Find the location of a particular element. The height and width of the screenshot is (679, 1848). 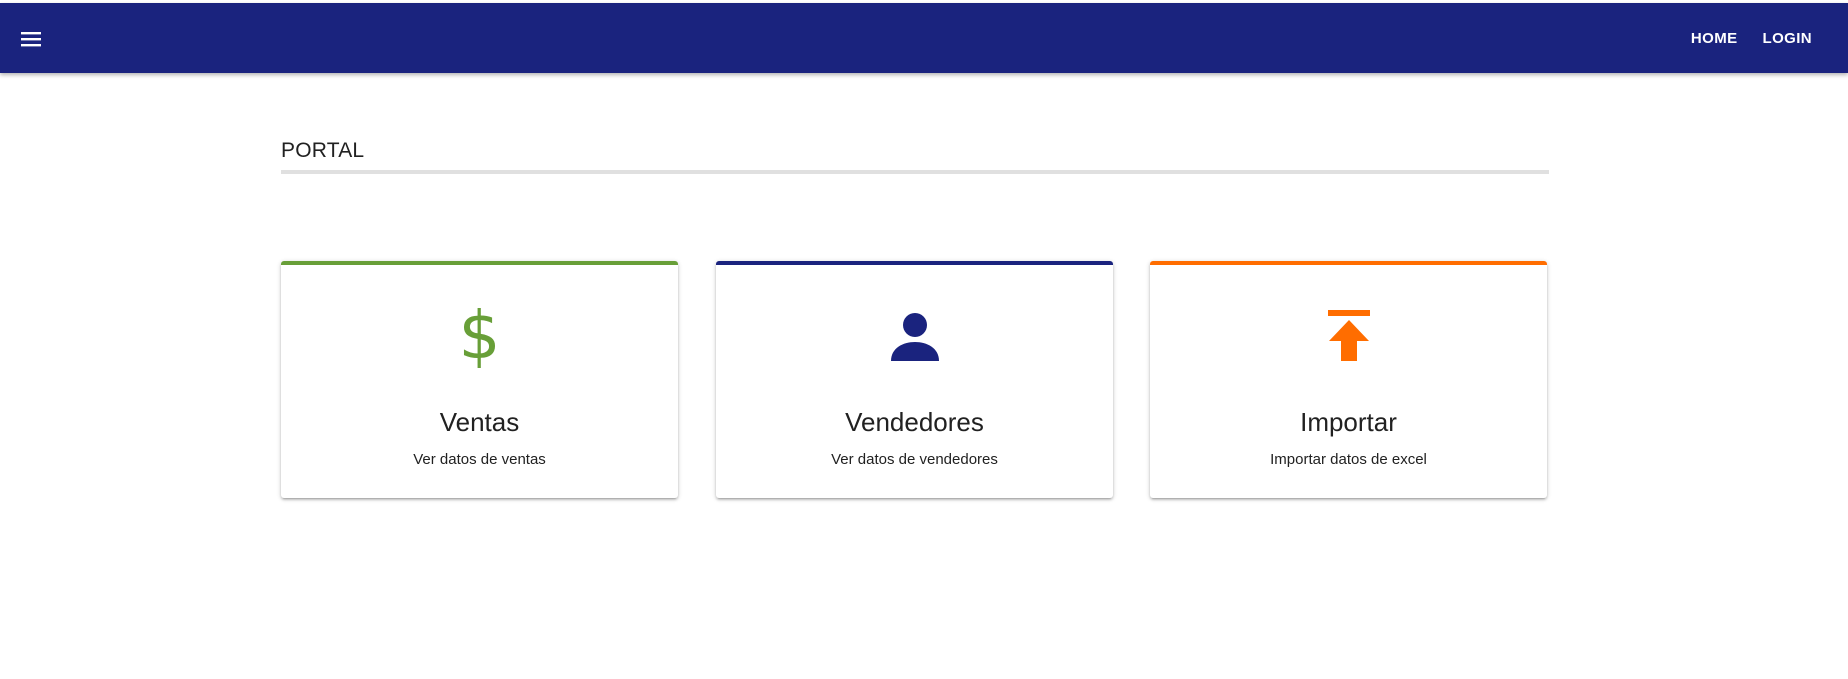

card-vendedores: Vendedores Ver datos de vendedores is located at coordinates (914, 379).